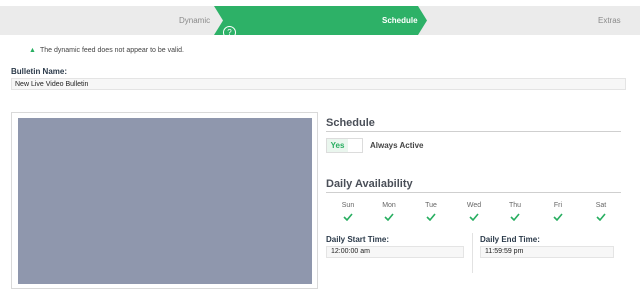  What do you see at coordinates (348, 205) in the screenshot?
I see `day-name: Sun` at bounding box center [348, 205].